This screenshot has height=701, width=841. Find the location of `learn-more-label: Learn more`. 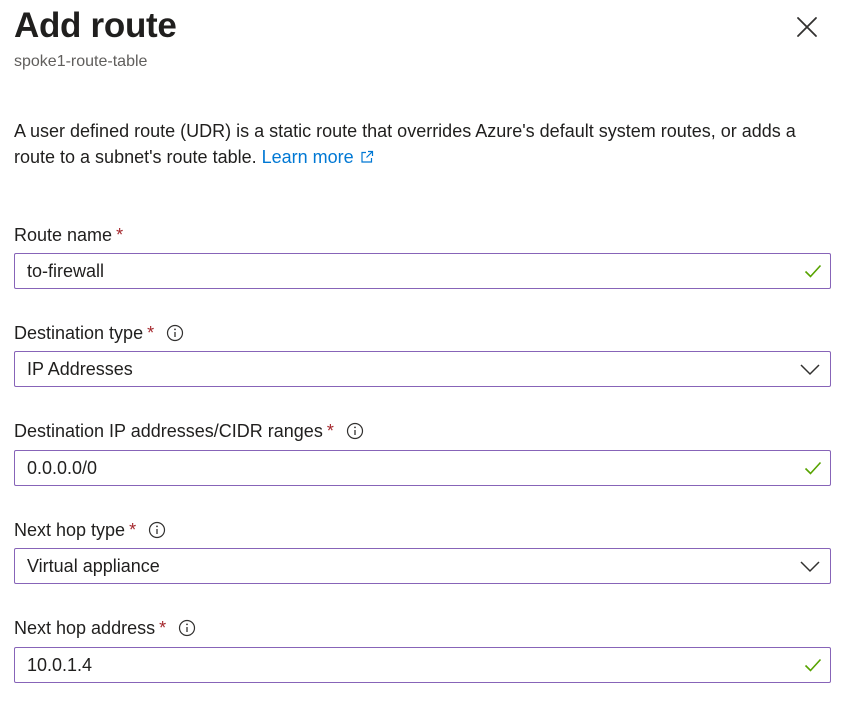

learn-more-label: Learn more is located at coordinates (307, 157).